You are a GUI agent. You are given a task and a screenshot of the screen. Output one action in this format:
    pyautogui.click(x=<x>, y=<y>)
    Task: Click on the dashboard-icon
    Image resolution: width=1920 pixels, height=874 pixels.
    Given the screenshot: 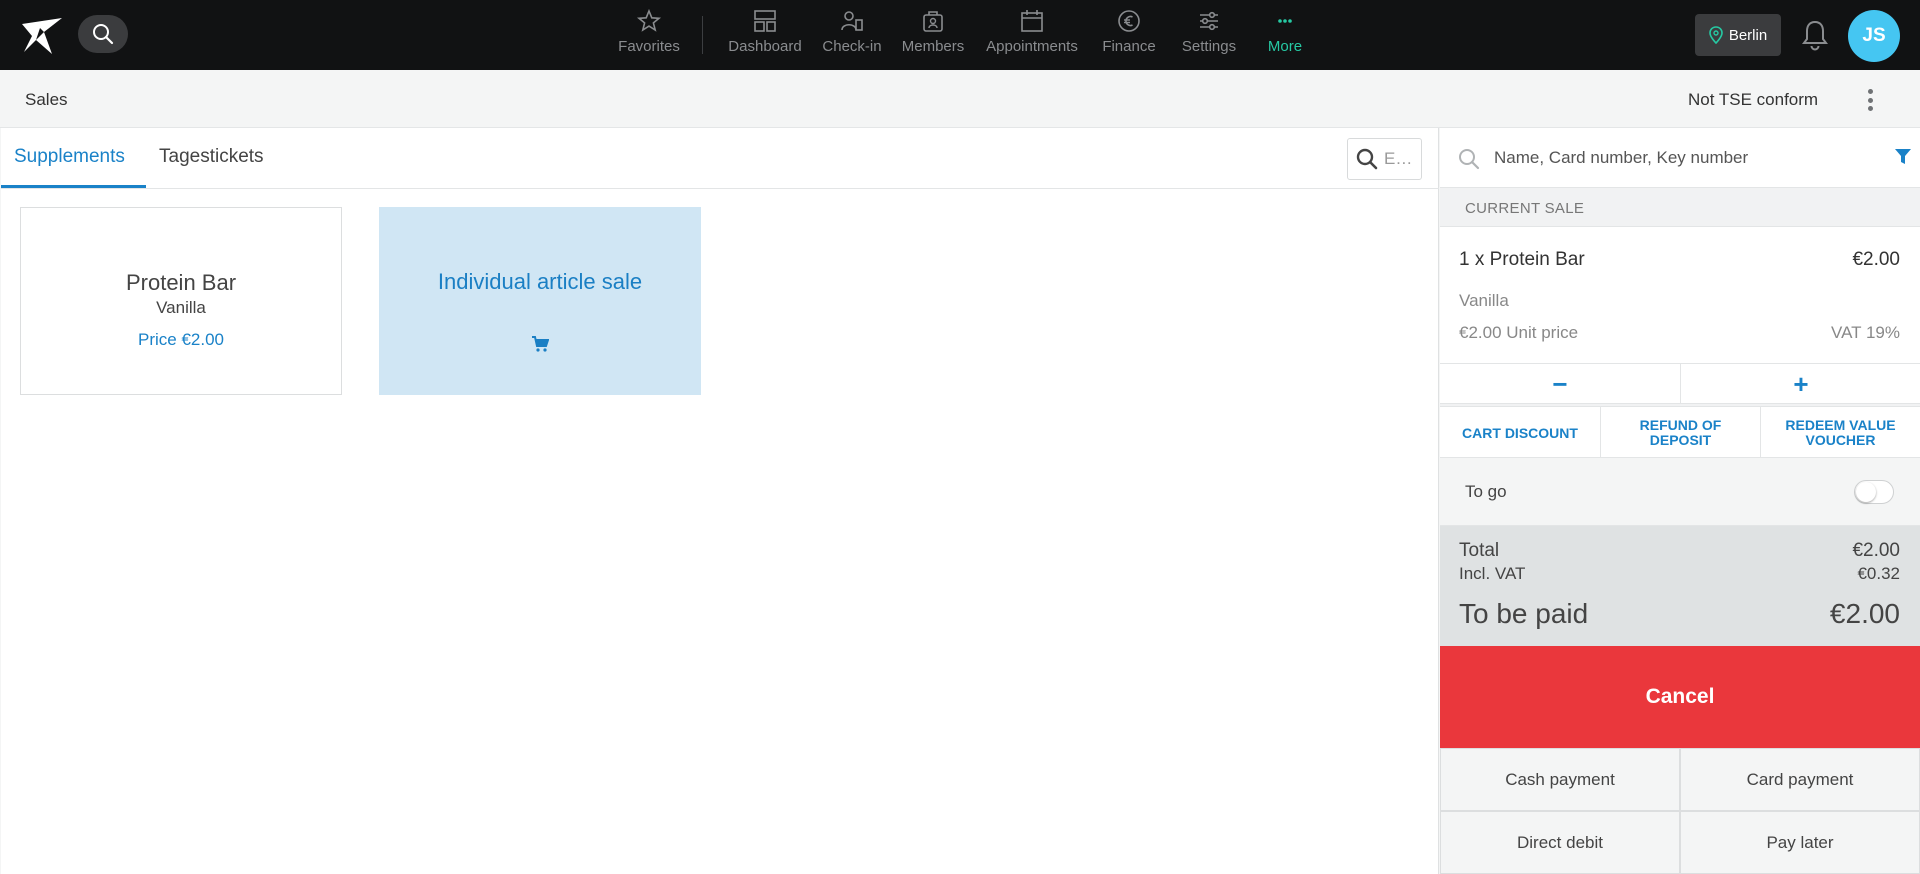 What is the action you would take?
    pyautogui.click(x=765, y=21)
    